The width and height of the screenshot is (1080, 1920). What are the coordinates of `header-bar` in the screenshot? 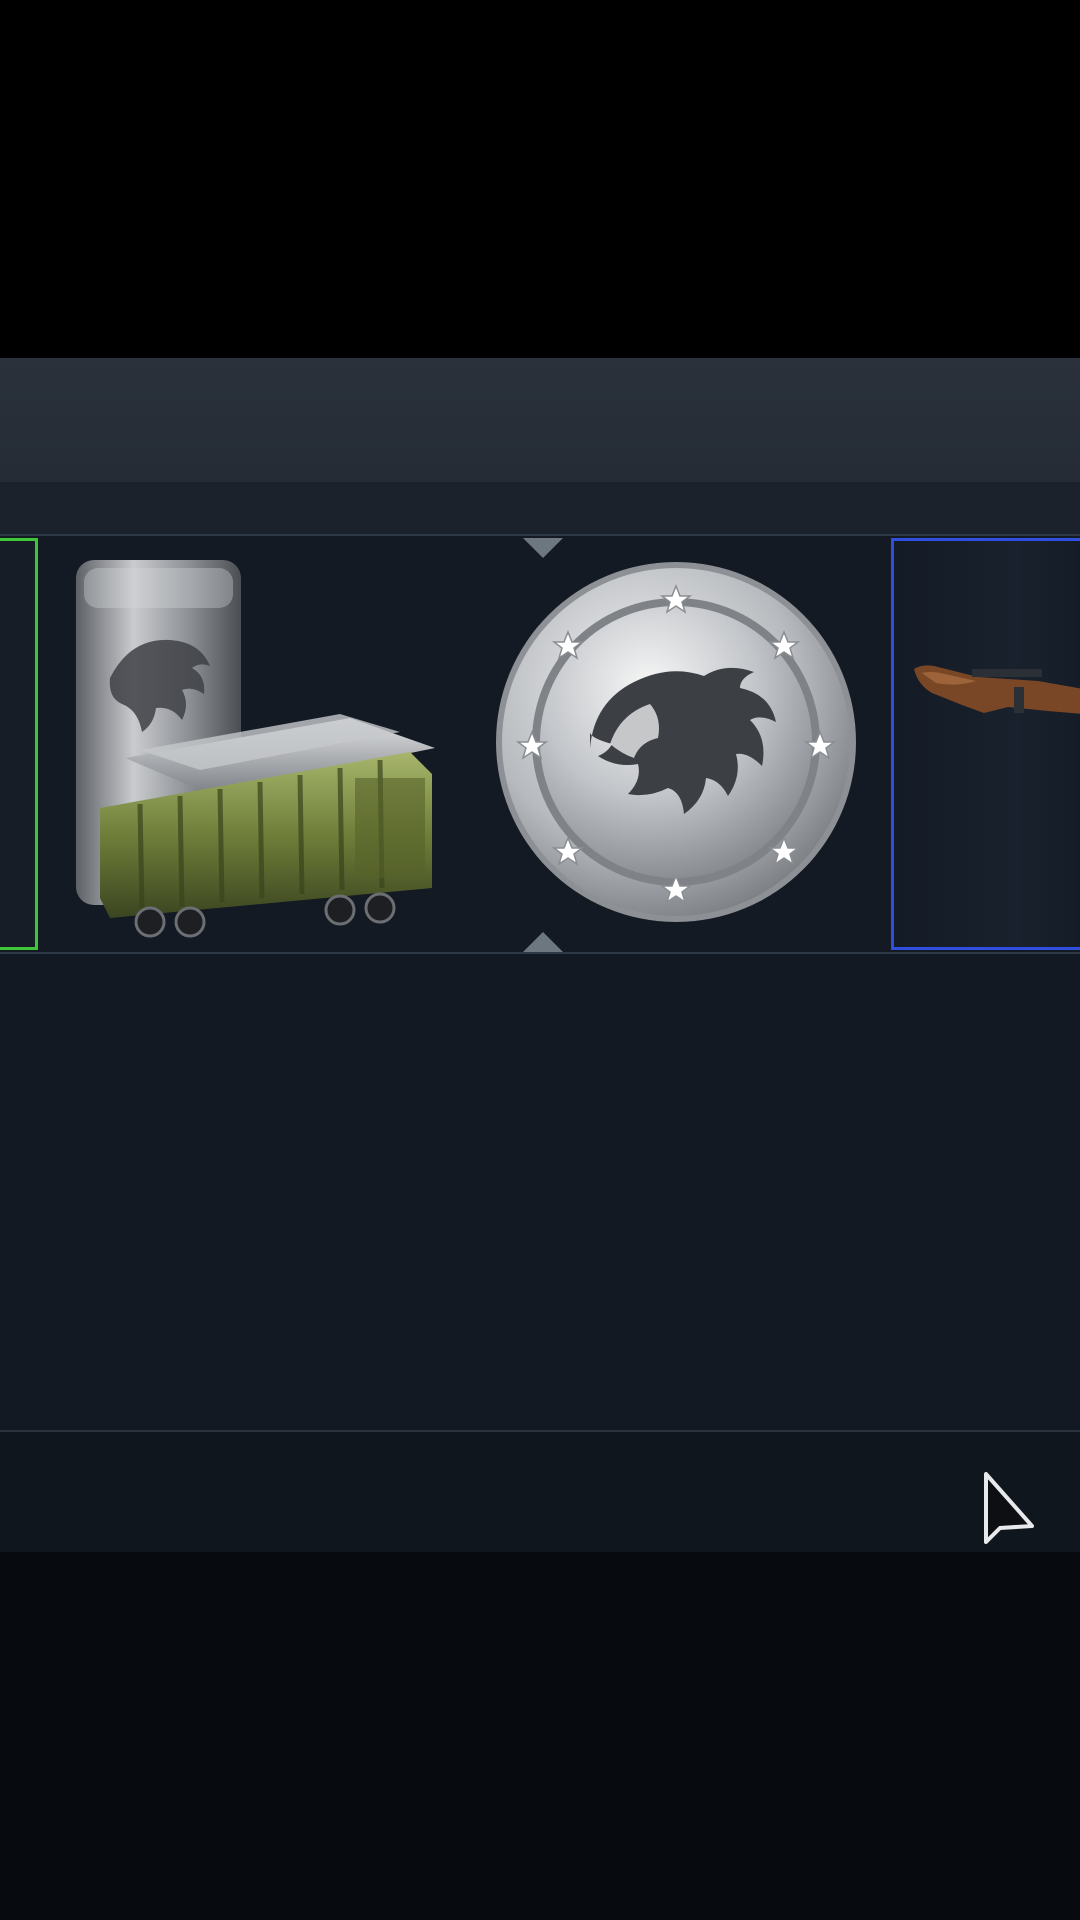 It's located at (540, 420).